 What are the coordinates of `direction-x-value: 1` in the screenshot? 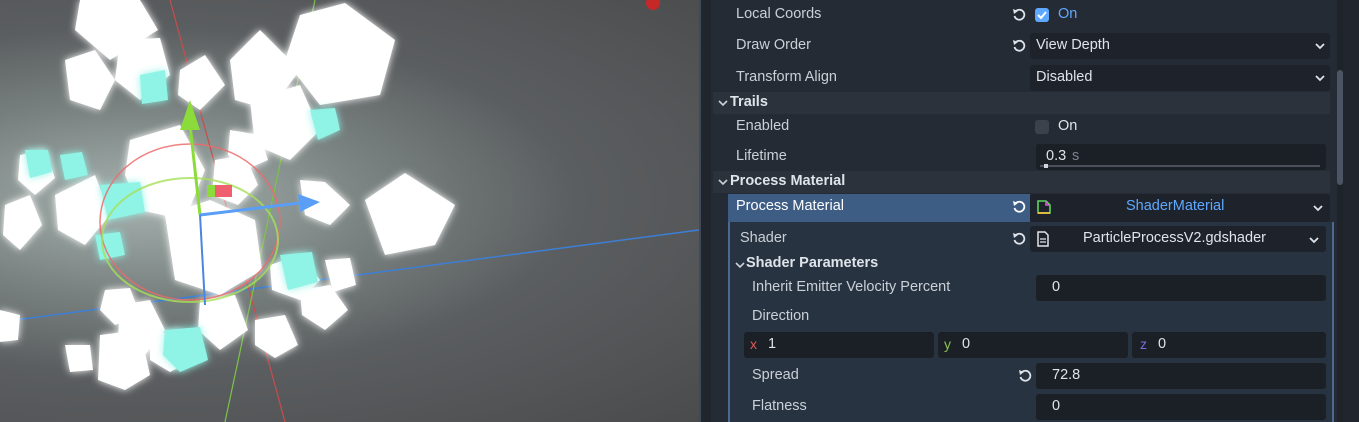 It's located at (772, 344).